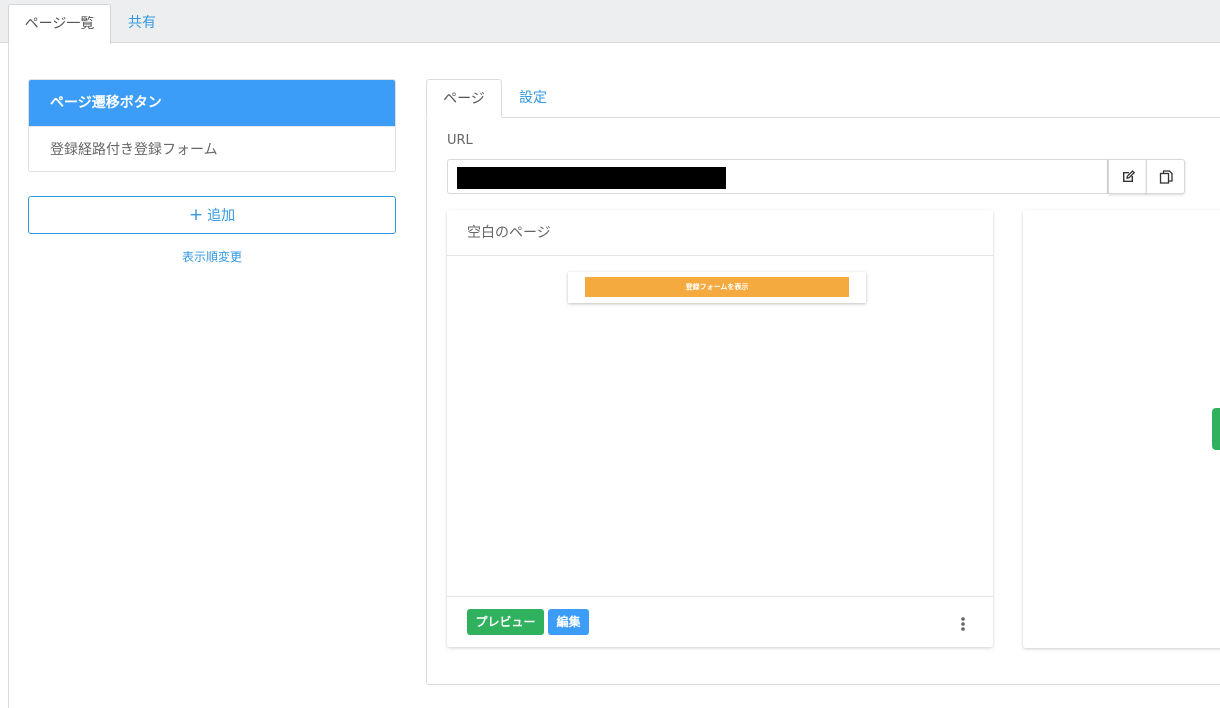 This screenshot has width=1220, height=708. What do you see at coordinates (777, 176) in the screenshot?
I see `url-field: (redacted)` at bounding box center [777, 176].